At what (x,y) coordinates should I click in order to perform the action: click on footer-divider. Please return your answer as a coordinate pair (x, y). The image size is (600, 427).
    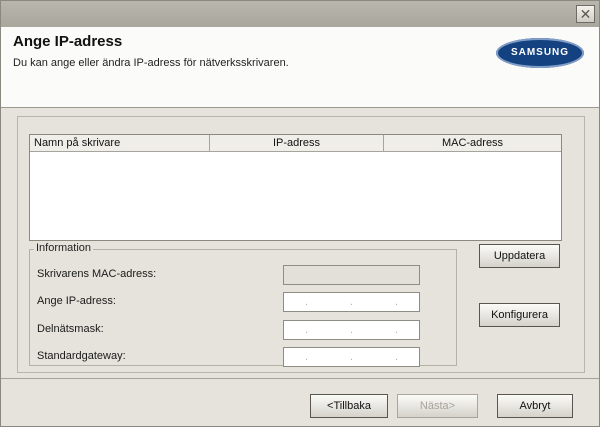
    Looking at the image, I should click on (300, 378).